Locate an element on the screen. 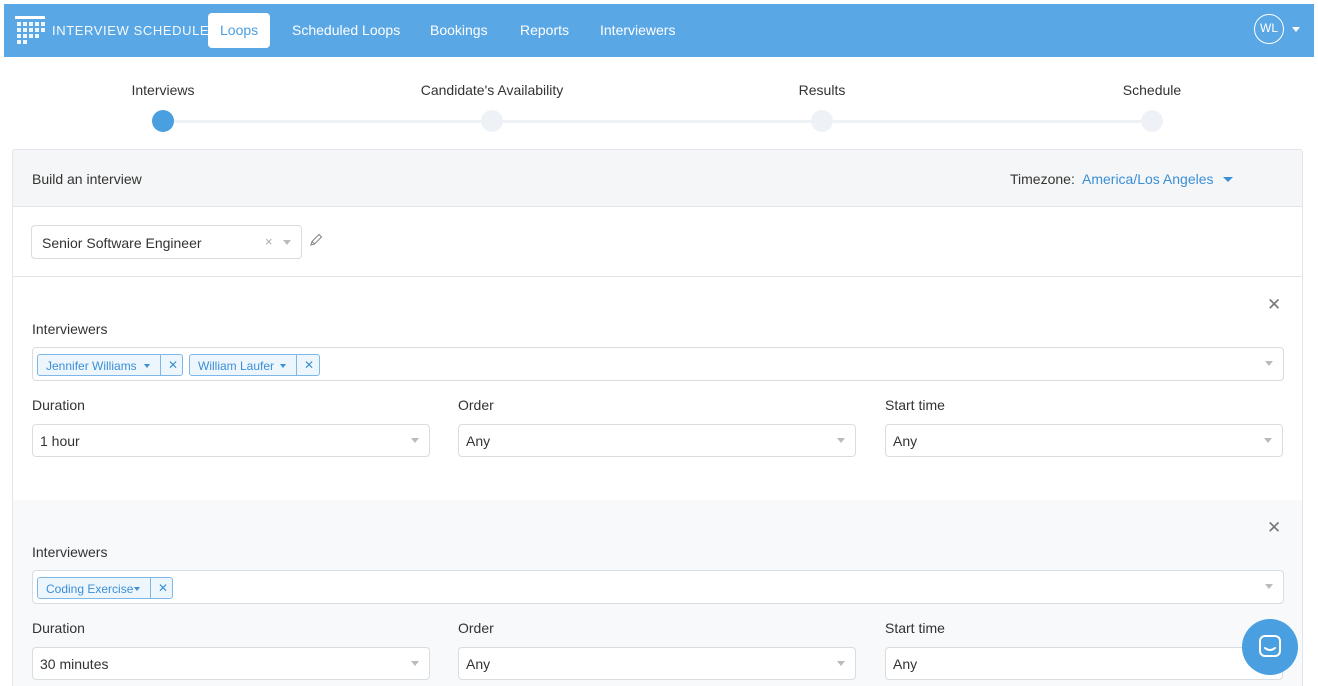 This screenshot has width=1318, height=686. interviewer-tag-label: William Laufer is located at coordinates (236, 366).